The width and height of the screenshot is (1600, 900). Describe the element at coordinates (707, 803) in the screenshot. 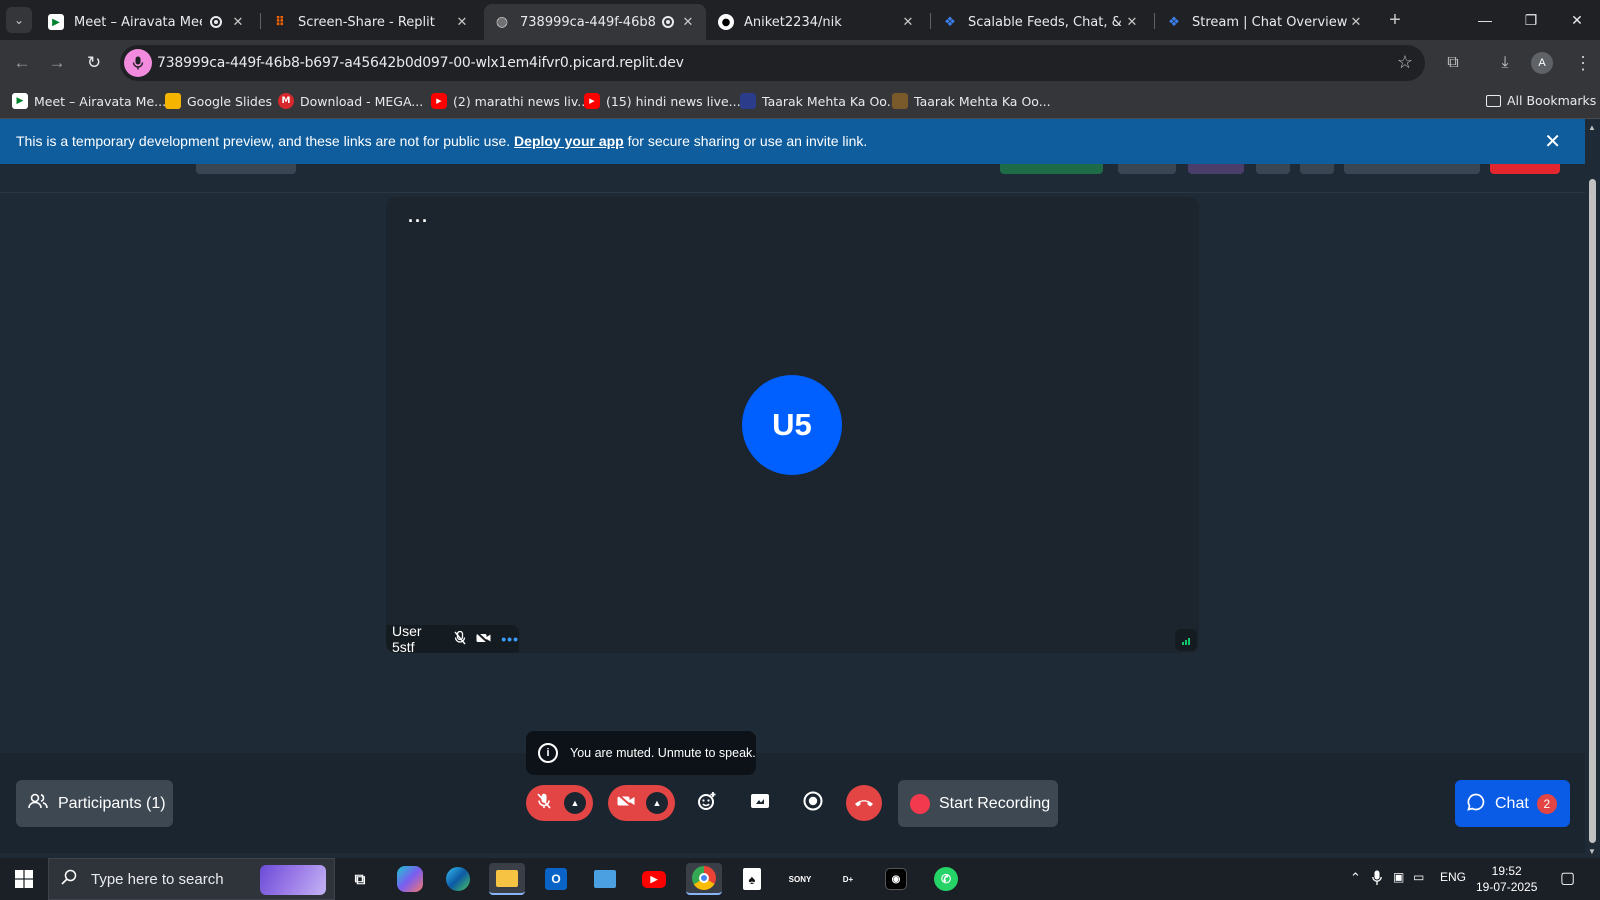

I see `reaction-button` at that location.